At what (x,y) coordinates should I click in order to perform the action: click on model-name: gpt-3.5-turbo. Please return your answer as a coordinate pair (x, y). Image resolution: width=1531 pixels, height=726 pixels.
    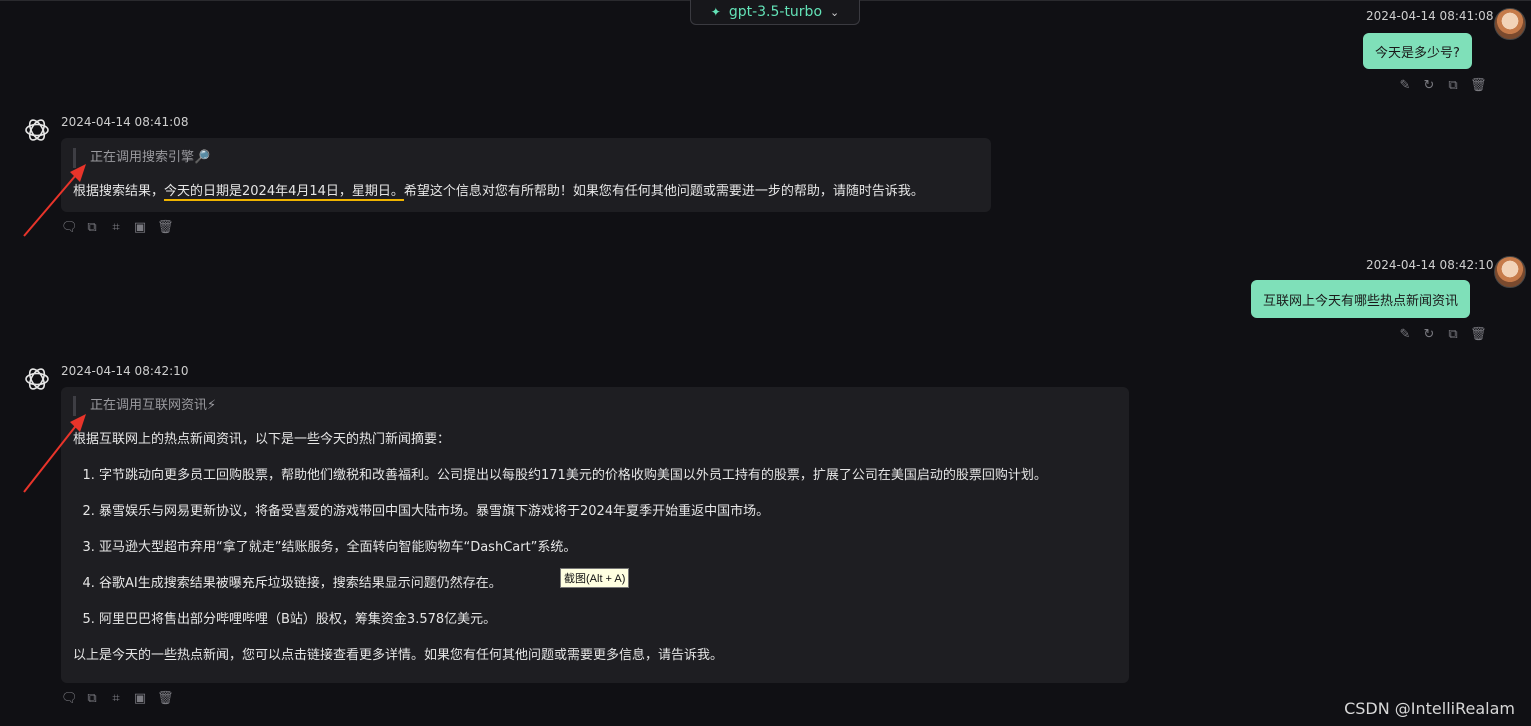
    Looking at the image, I should click on (775, 12).